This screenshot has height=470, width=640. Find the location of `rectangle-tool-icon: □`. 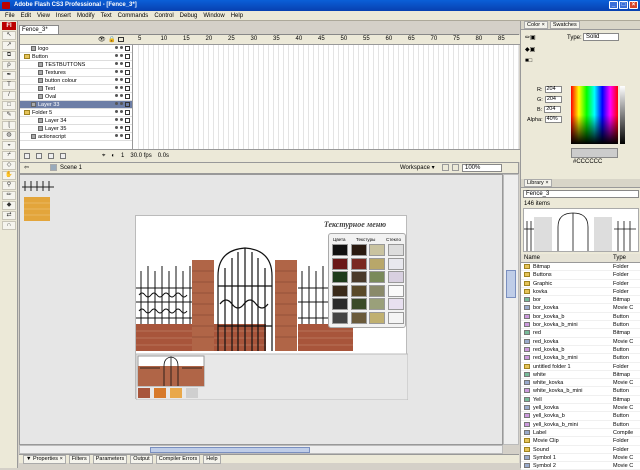

rectangle-tool-icon: □ is located at coordinates (9, 105).